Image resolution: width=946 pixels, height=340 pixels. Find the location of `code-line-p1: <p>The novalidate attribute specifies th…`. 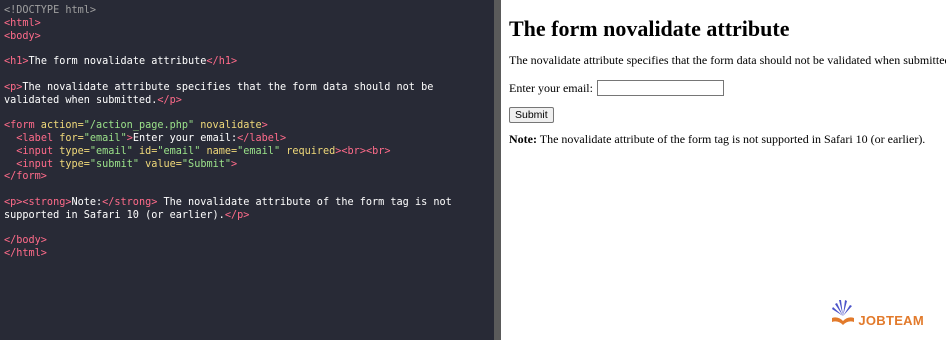

code-line-p1: <p>The novalidate attribute specifies th… is located at coordinates (247, 95).